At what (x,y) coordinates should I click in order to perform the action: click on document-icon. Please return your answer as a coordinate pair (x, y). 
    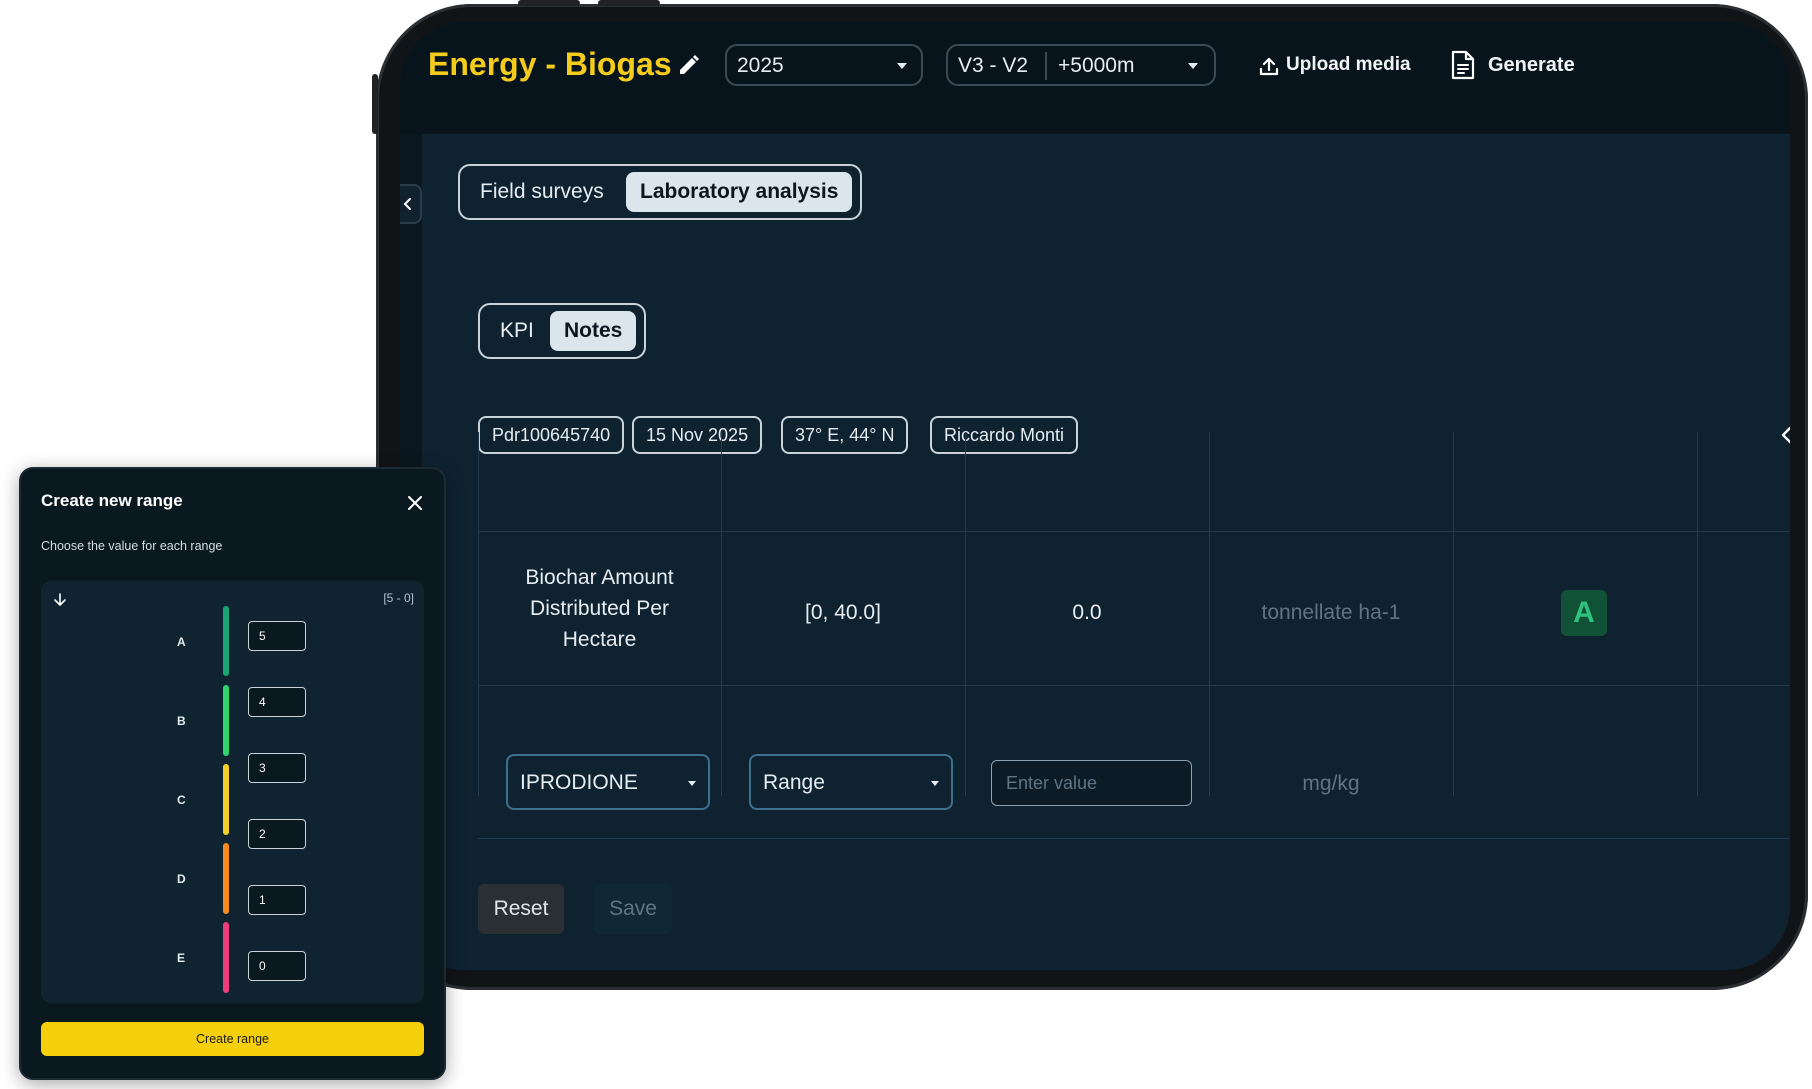
    Looking at the image, I should click on (1463, 65).